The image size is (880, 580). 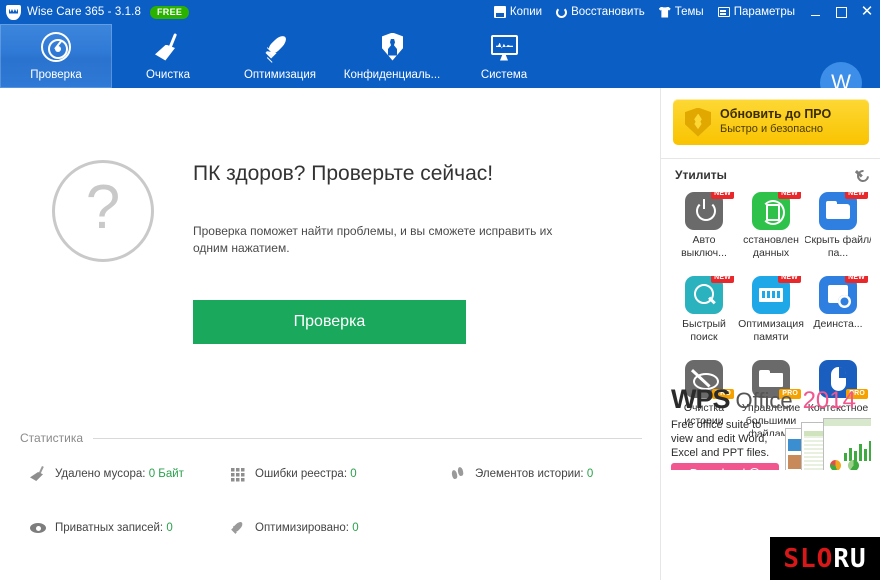 I want to click on tab-optimize-label: Оптимизация, so click(x=280, y=74).